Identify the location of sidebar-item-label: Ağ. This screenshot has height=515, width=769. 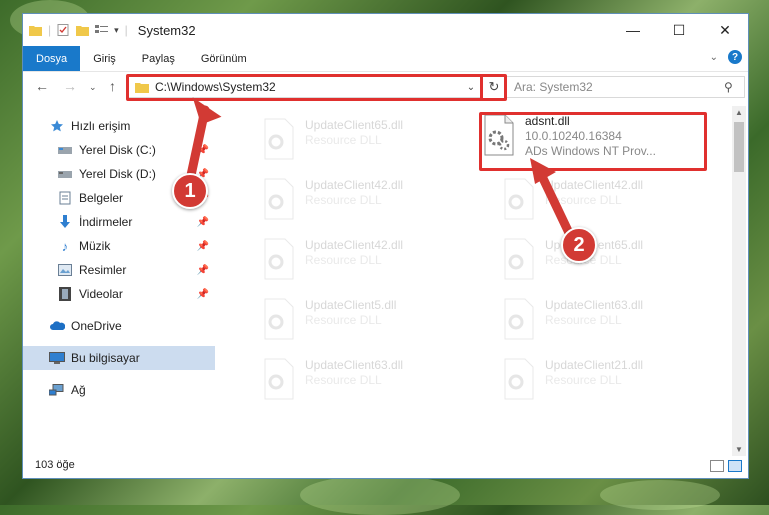
(78, 390).